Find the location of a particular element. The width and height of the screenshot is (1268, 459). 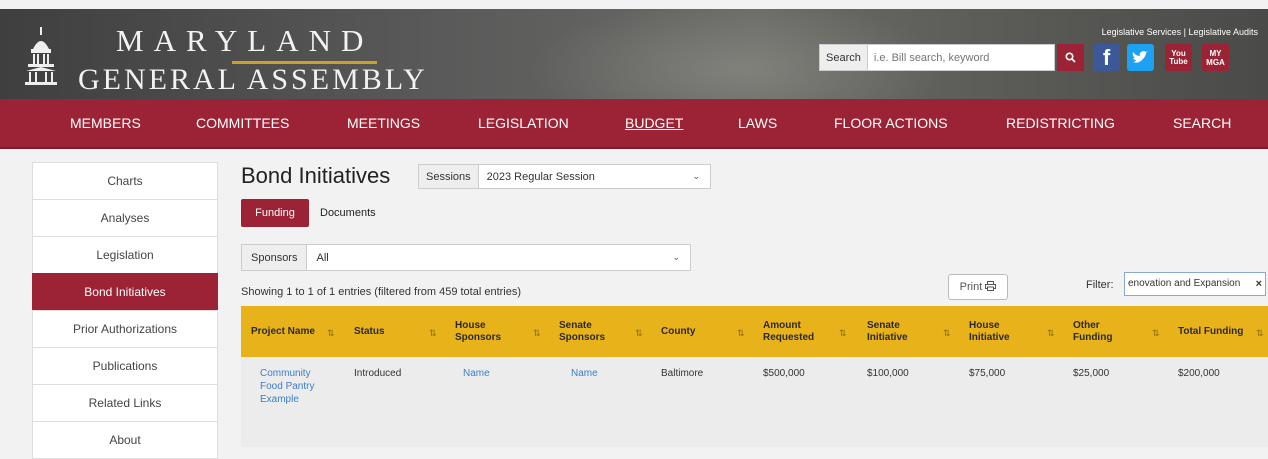

printer-icon is located at coordinates (991, 286).